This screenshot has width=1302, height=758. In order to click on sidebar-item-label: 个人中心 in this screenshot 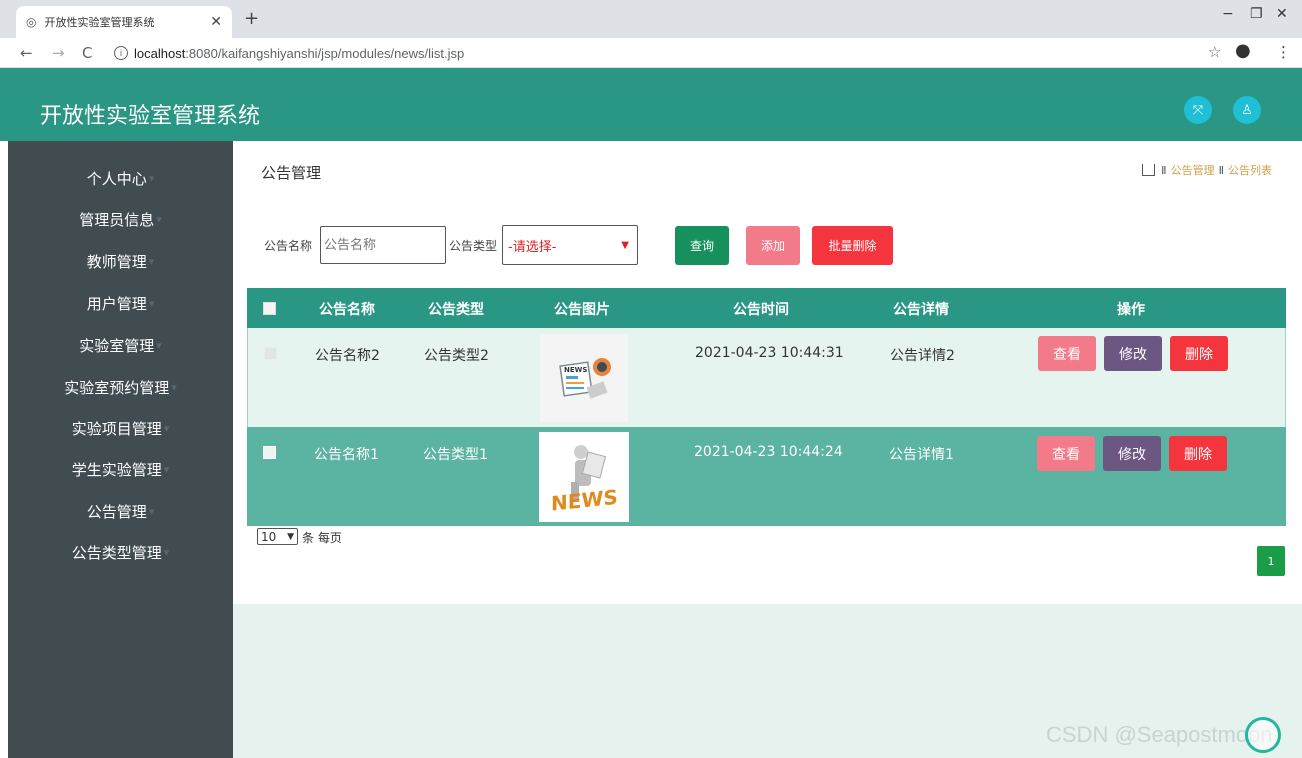, I will do `click(116, 179)`.